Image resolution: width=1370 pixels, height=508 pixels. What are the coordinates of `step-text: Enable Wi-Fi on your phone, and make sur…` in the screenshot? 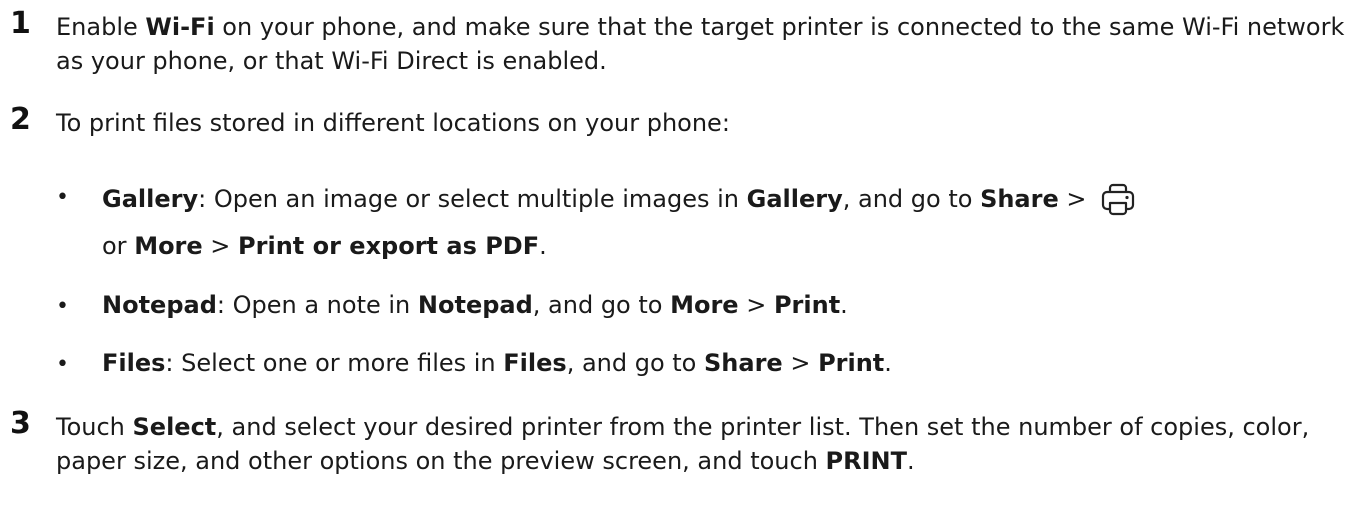 It's located at (700, 44).